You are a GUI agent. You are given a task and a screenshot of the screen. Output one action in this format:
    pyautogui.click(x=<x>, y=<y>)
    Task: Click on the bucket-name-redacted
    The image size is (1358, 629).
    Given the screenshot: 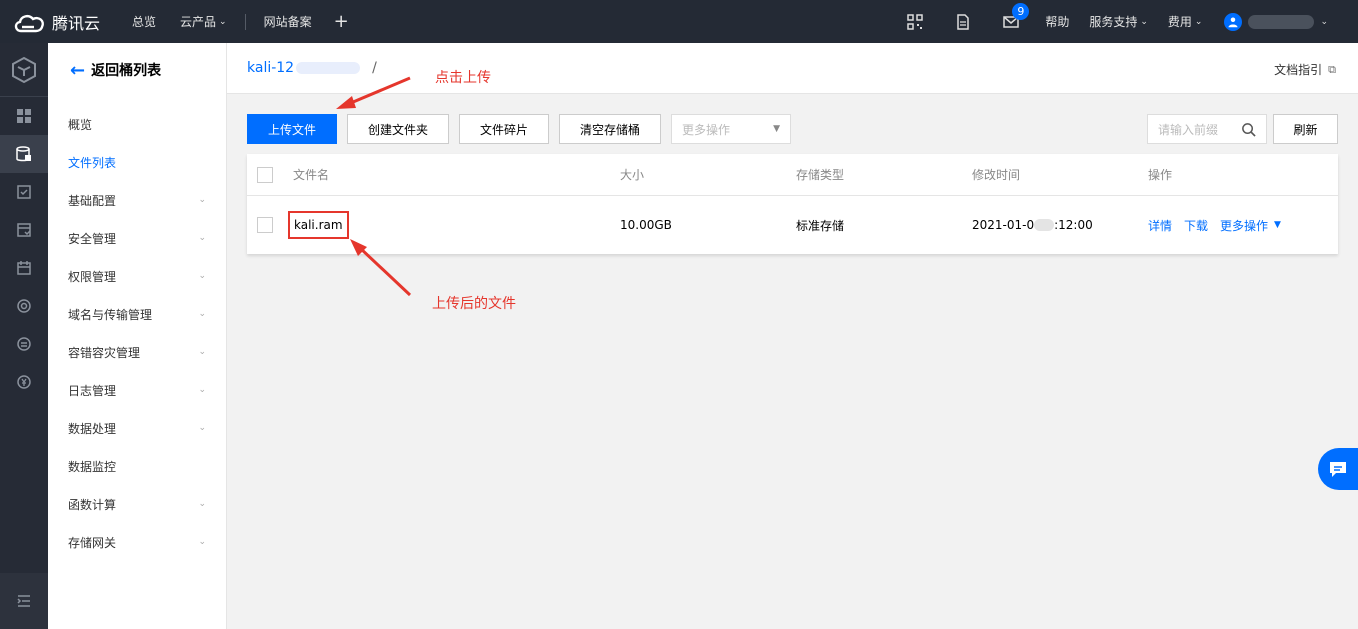 What is the action you would take?
    pyautogui.click(x=328, y=68)
    